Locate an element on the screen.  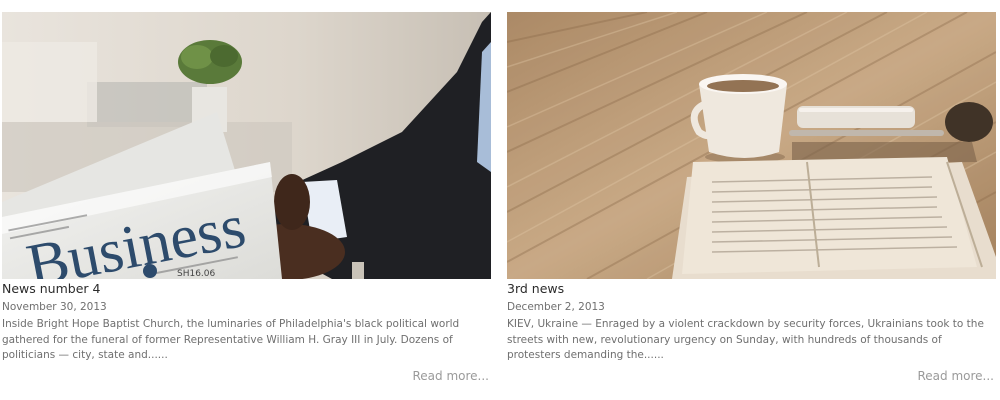
news-title: 3rd news is located at coordinates (535, 289).